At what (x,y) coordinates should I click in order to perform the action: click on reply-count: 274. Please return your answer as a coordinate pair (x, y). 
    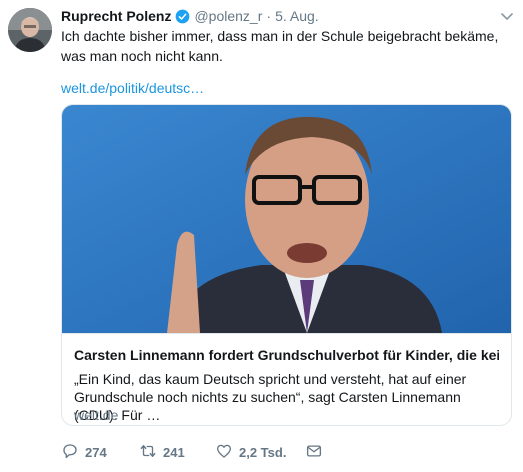
    Looking at the image, I should click on (96, 452).